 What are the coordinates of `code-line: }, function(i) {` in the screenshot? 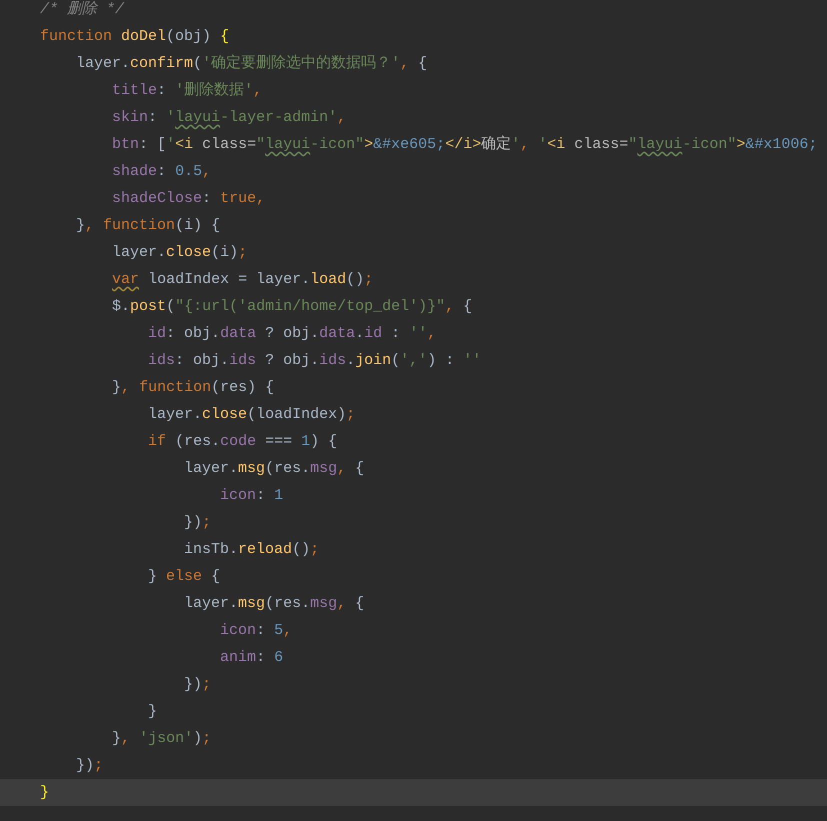 It's located at (148, 226).